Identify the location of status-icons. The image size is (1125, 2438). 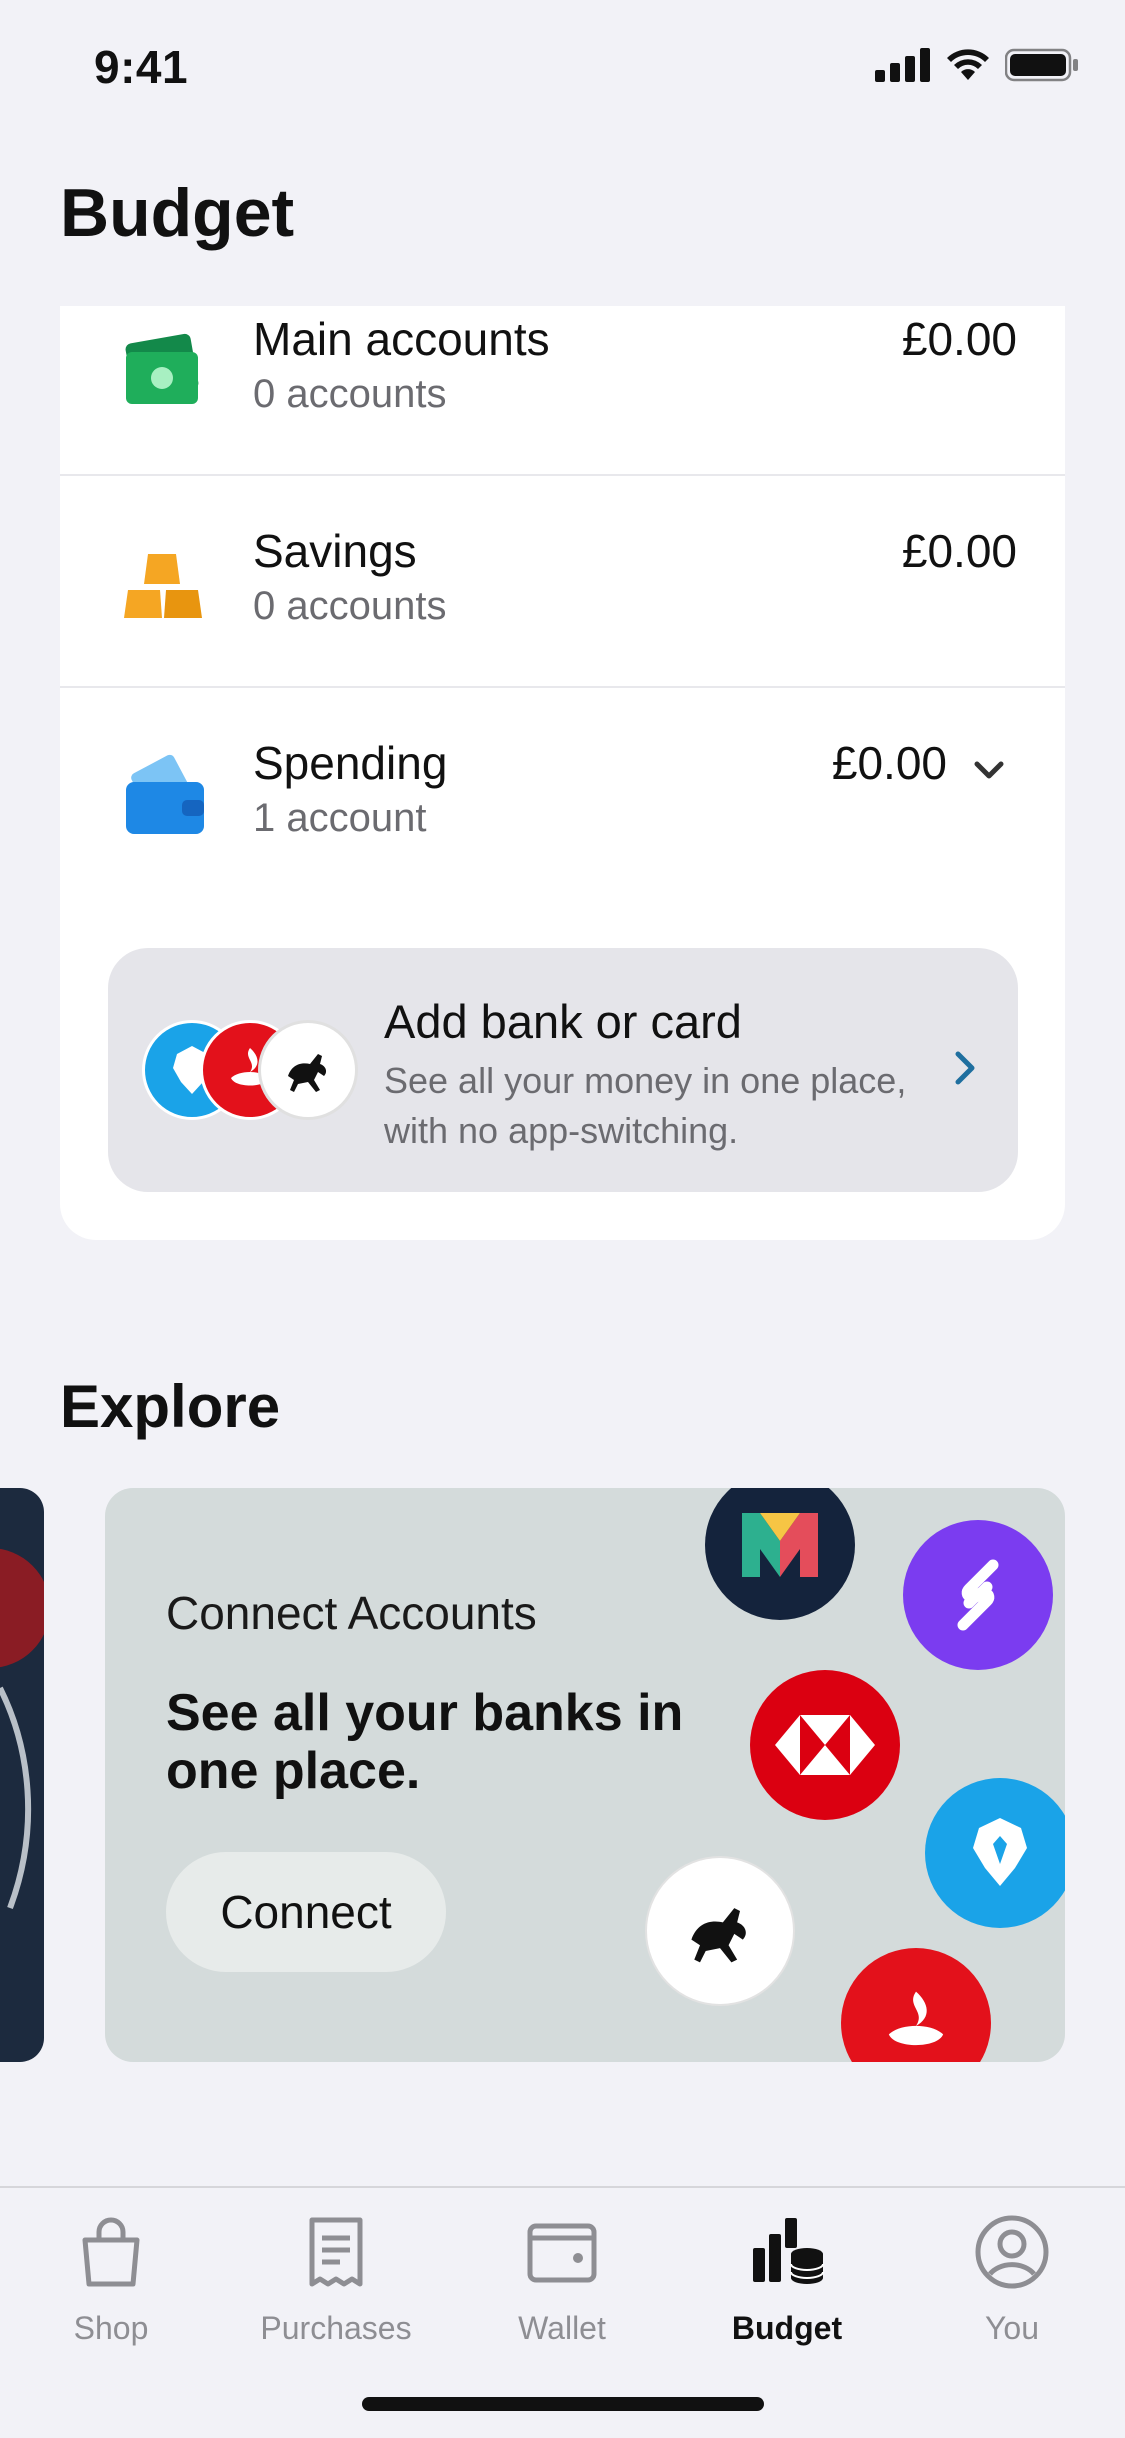
(977, 65).